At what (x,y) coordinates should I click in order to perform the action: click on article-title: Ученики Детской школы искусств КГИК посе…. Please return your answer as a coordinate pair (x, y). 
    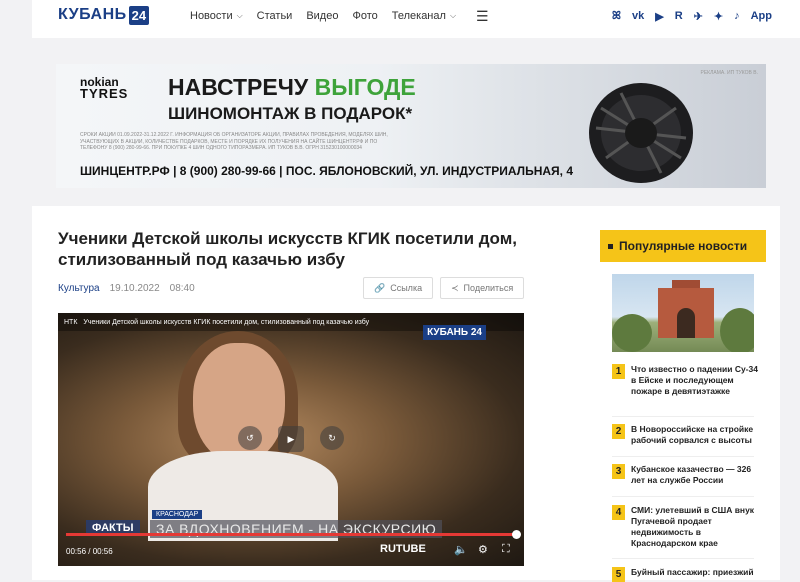
    Looking at the image, I should click on (287, 249).